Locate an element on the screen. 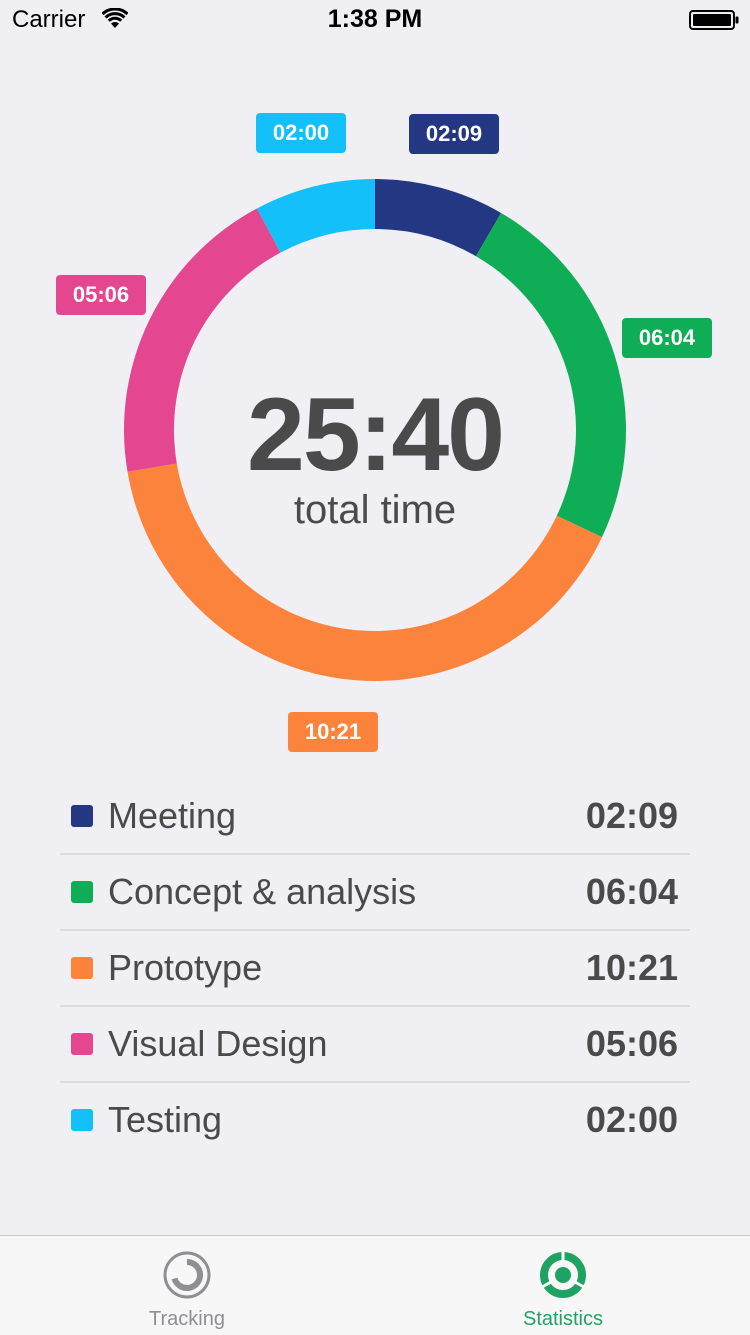 This screenshot has width=750, height=1335. tab-bar: Tracking Statistics is located at coordinates (375, 1285).